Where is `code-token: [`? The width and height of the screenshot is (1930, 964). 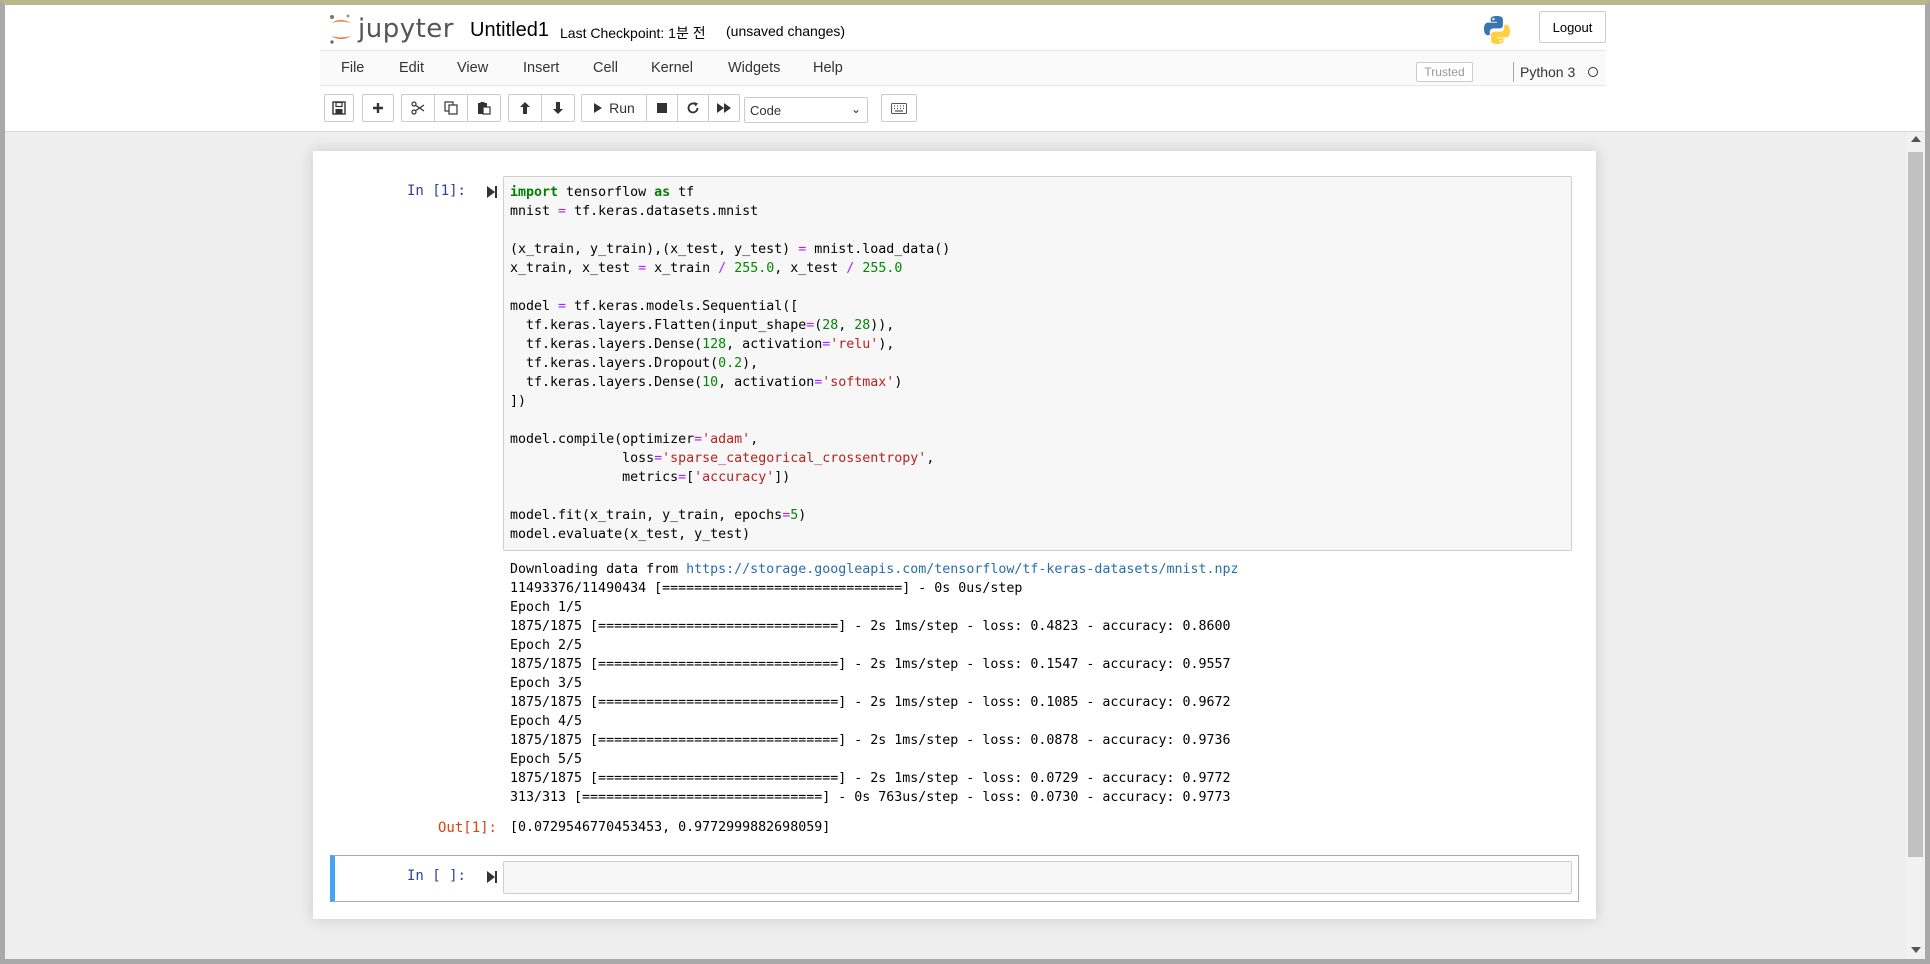
code-token: [ is located at coordinates (690, 477).